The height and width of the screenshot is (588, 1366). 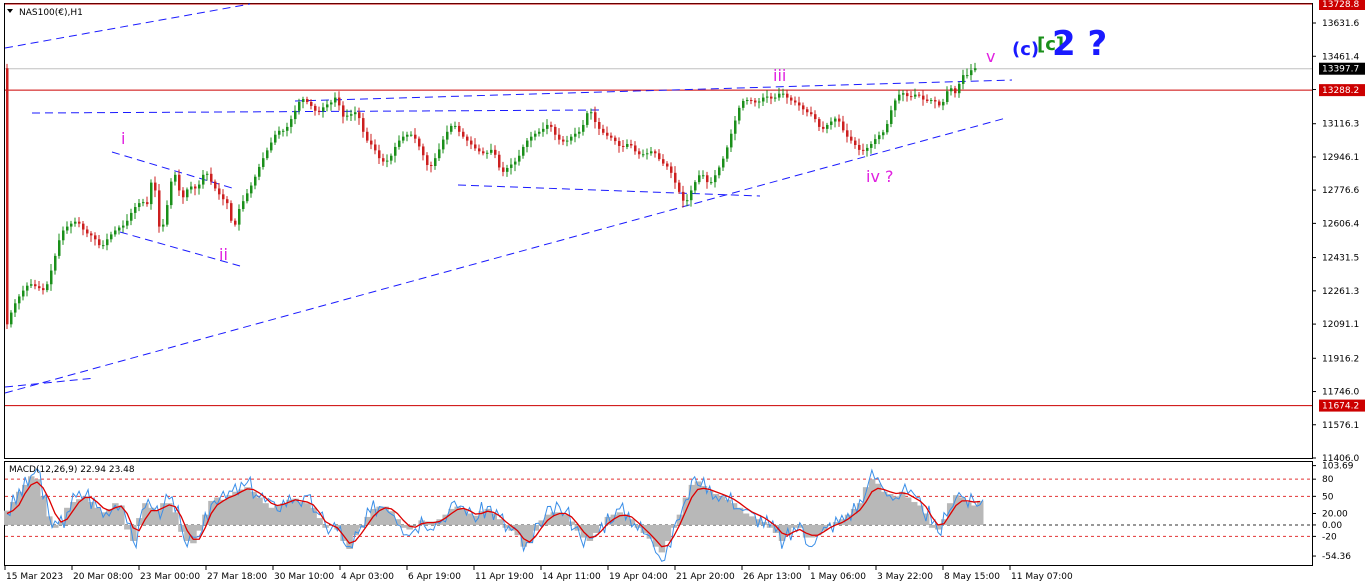 I want to click on price-tick-label: 12261.3, so click(x=1340, y=292).